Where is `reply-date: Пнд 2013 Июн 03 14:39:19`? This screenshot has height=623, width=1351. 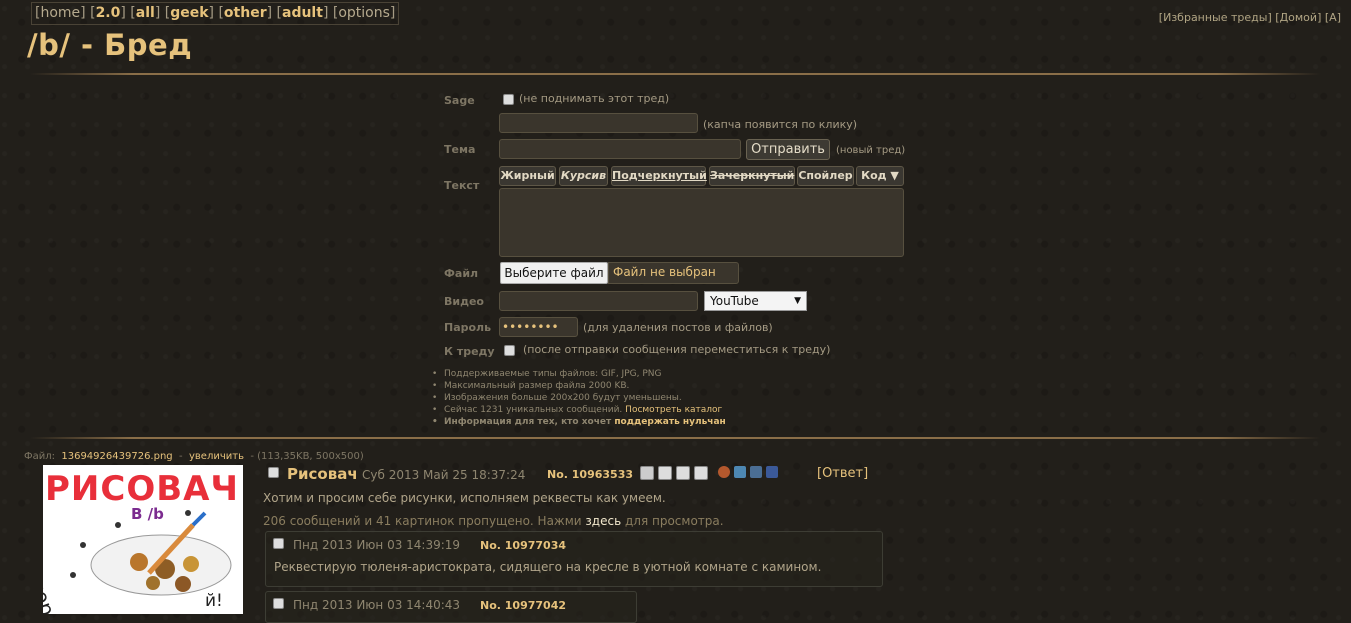
reply-date: Пнд 2013 Июн 03 14:39:19 is located at coordinates (377, 545).